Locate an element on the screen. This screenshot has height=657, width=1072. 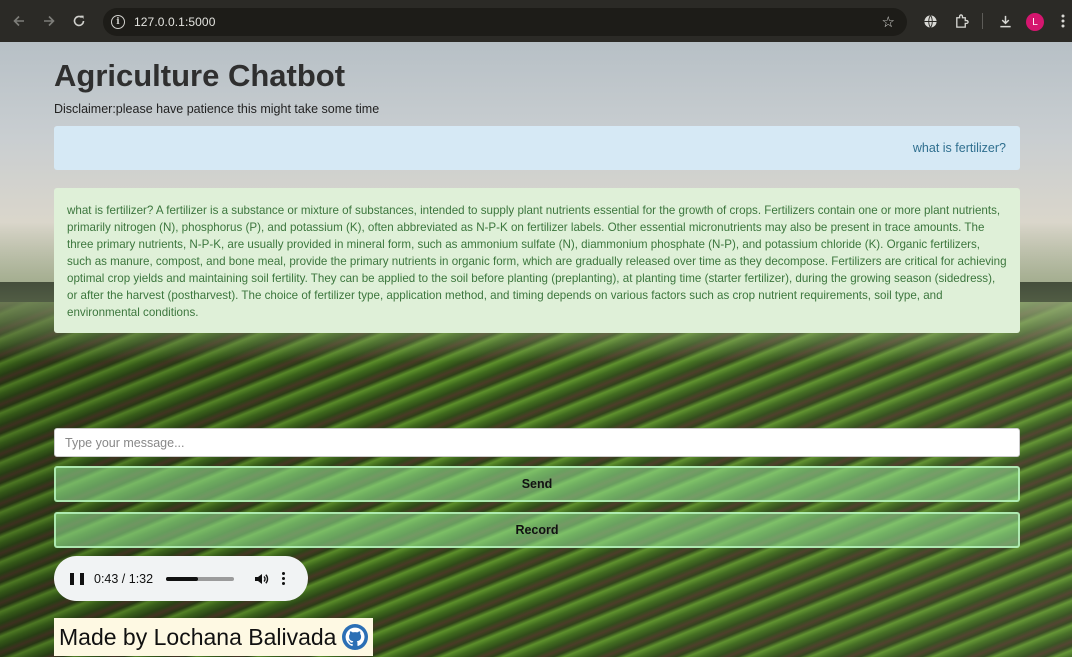
forward-button is located at coordinates (49, 21).